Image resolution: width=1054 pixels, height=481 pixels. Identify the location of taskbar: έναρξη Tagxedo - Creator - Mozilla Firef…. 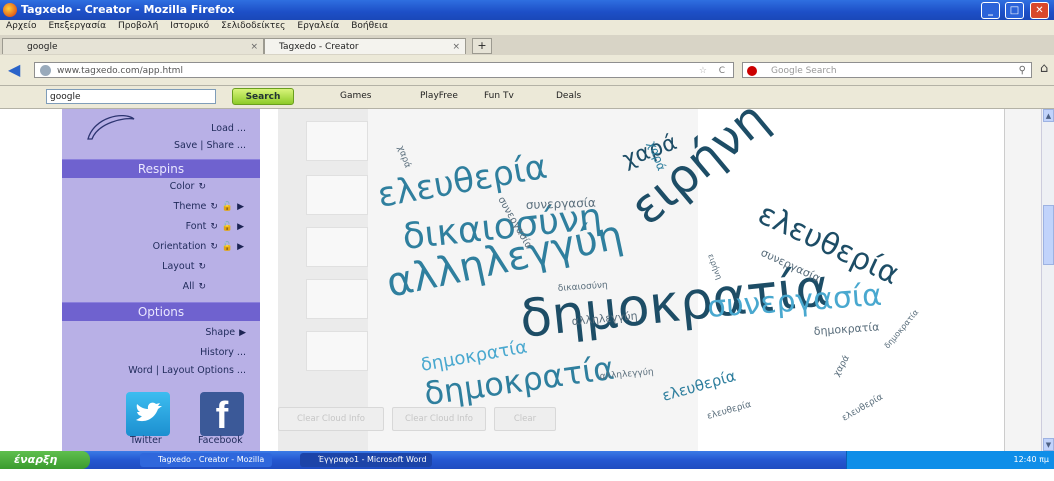
(527, 464).